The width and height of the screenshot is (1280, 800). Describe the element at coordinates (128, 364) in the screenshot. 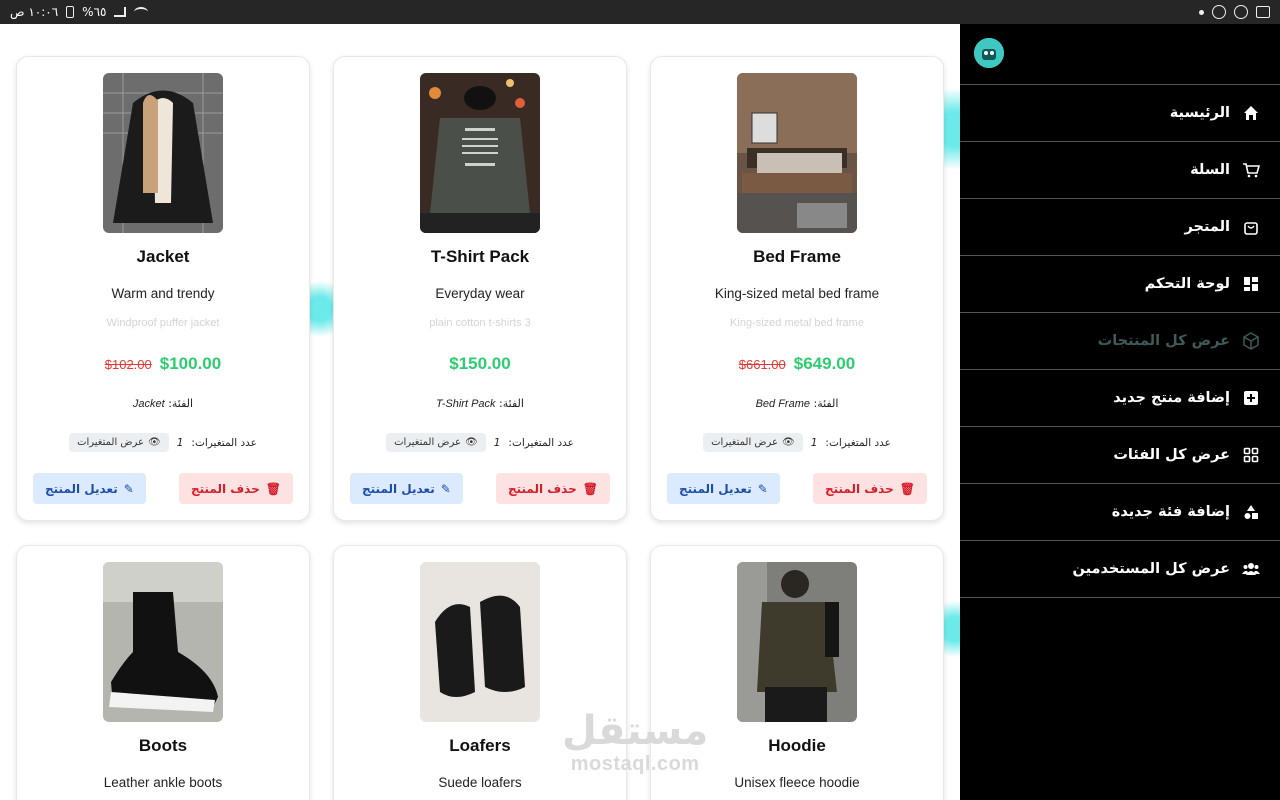

I see `old-price: $102.00` at that location.